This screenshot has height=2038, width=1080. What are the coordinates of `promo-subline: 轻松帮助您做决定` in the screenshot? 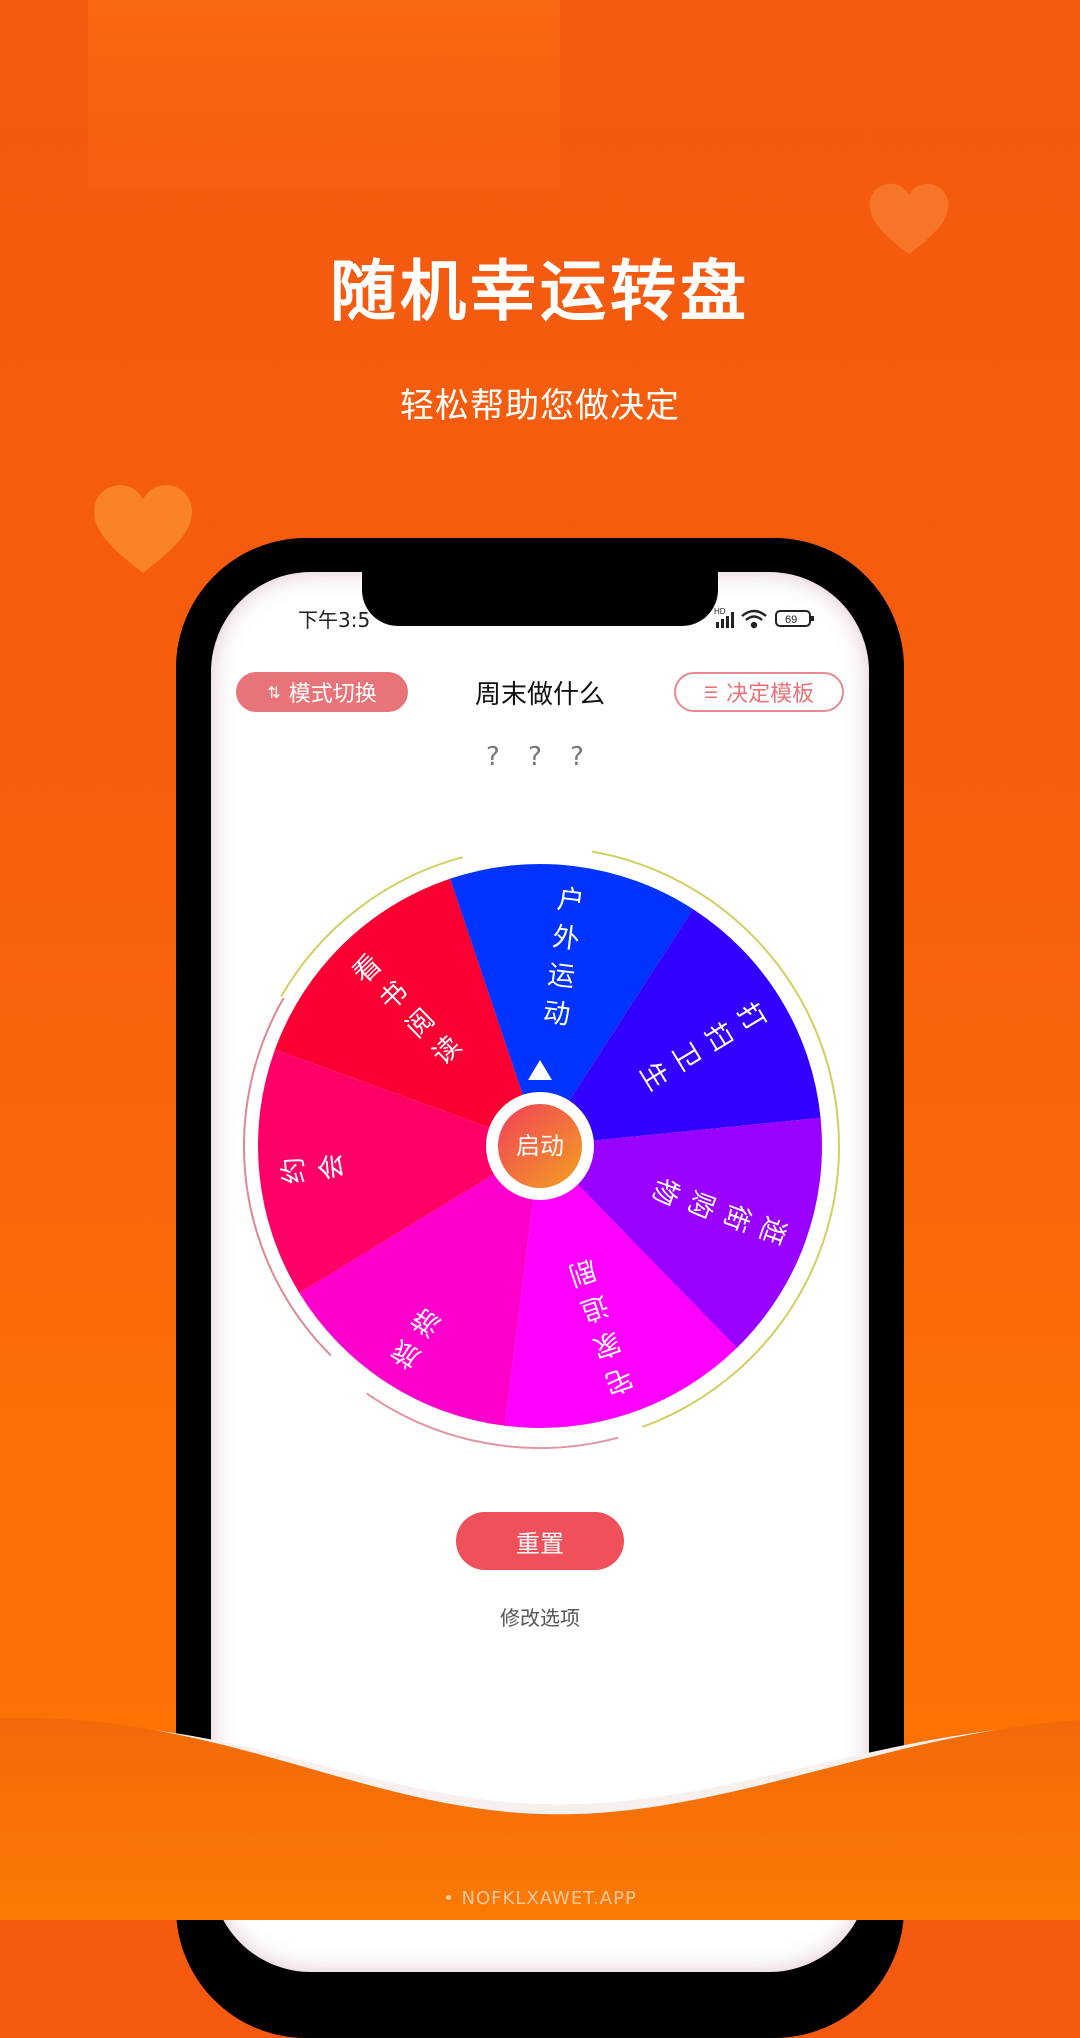 It's located at (540, 406).